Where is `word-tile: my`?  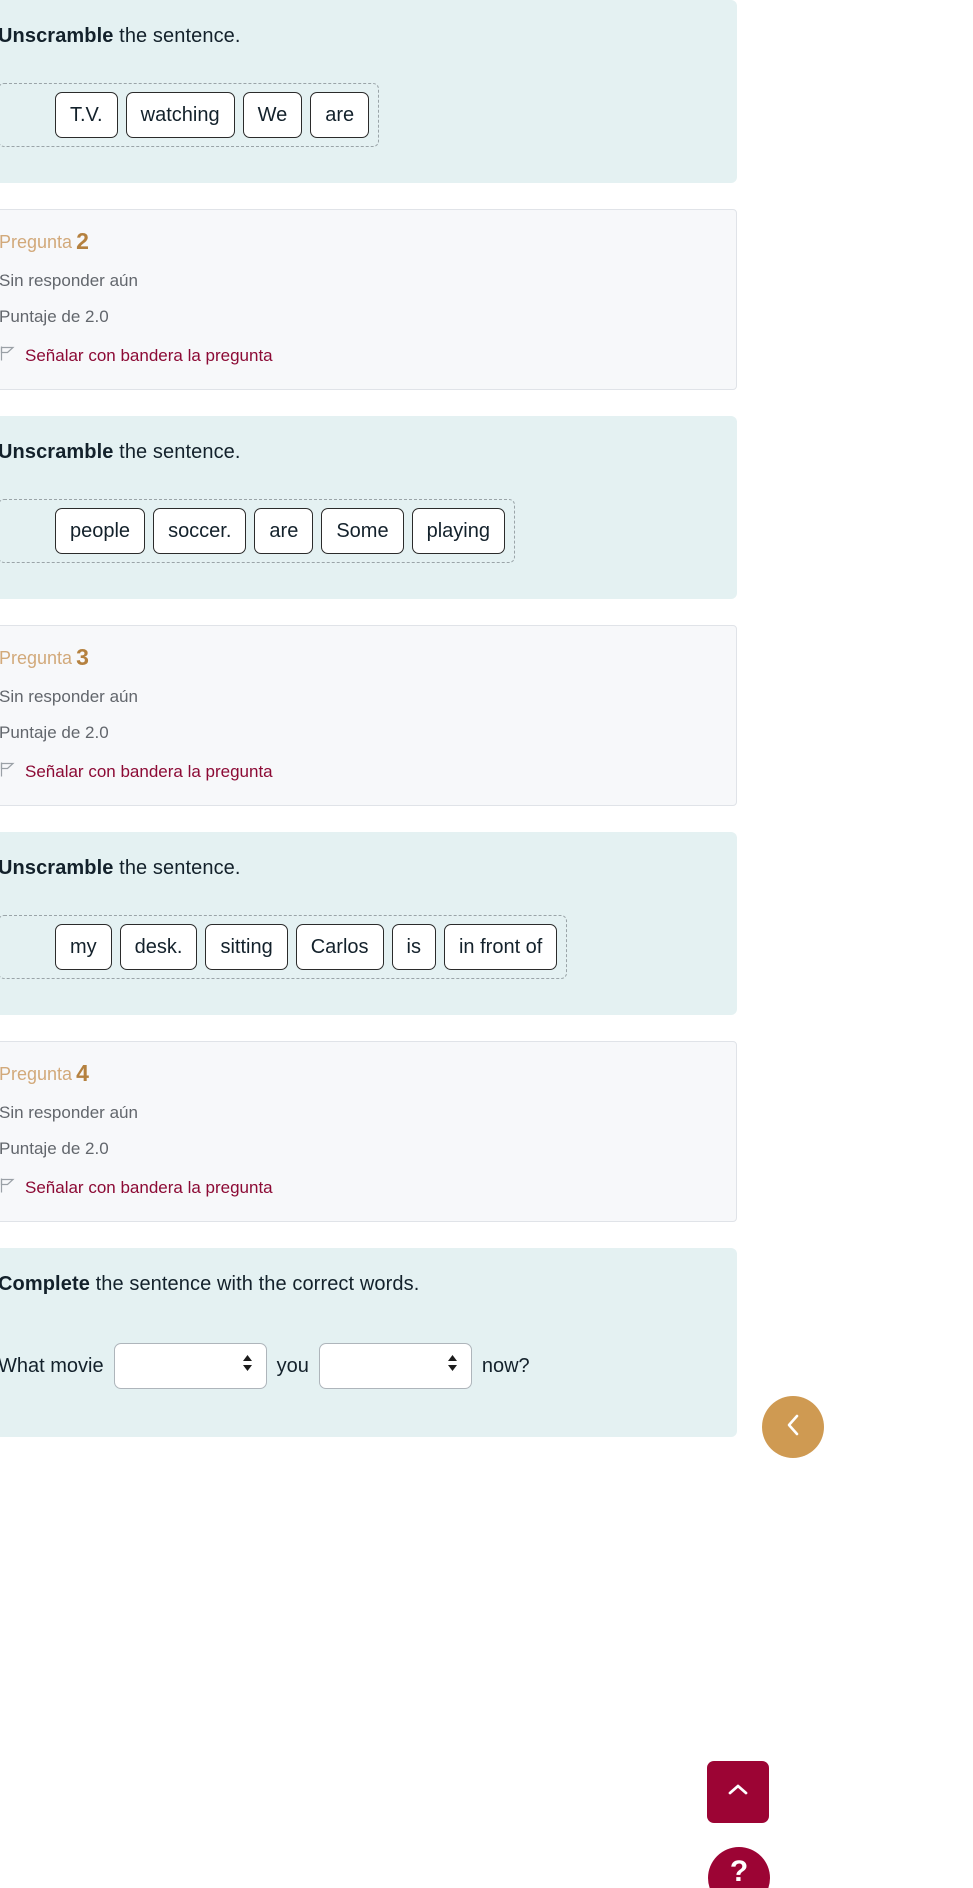
word-tile: my is located at coordinates (83, 947).